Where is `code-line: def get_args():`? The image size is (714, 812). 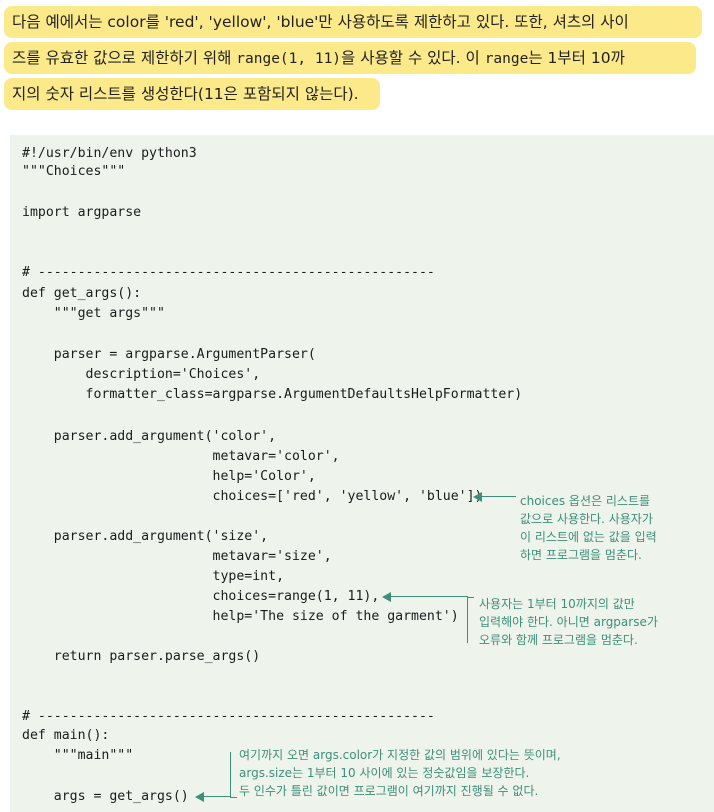 code-line: def get_args(): is located at coordinates (82, 293).